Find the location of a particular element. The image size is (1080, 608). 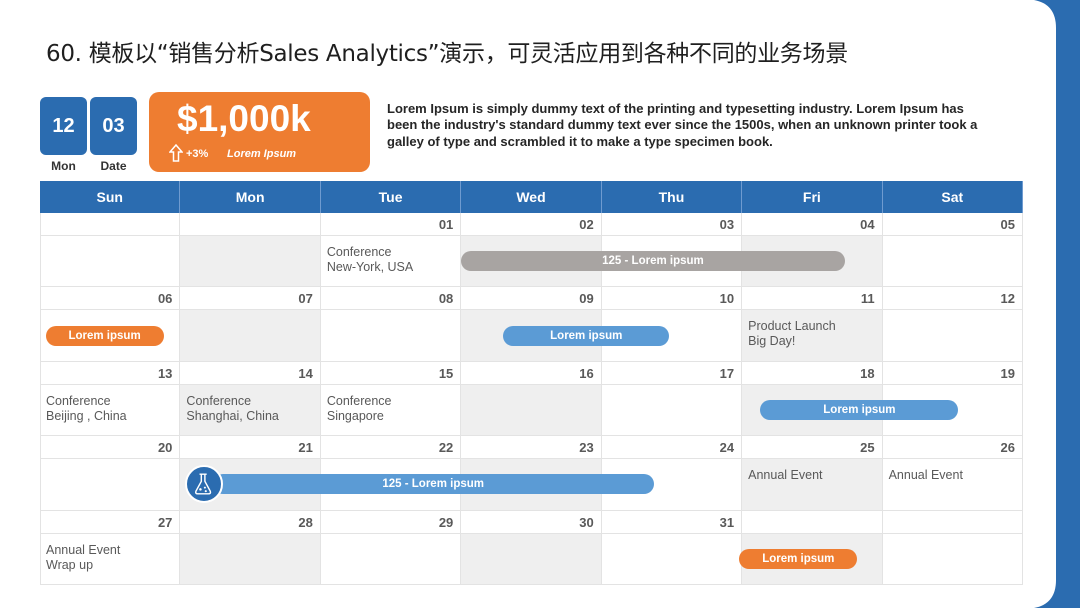

day-number: 19 is located at coordinates (1007, 373).